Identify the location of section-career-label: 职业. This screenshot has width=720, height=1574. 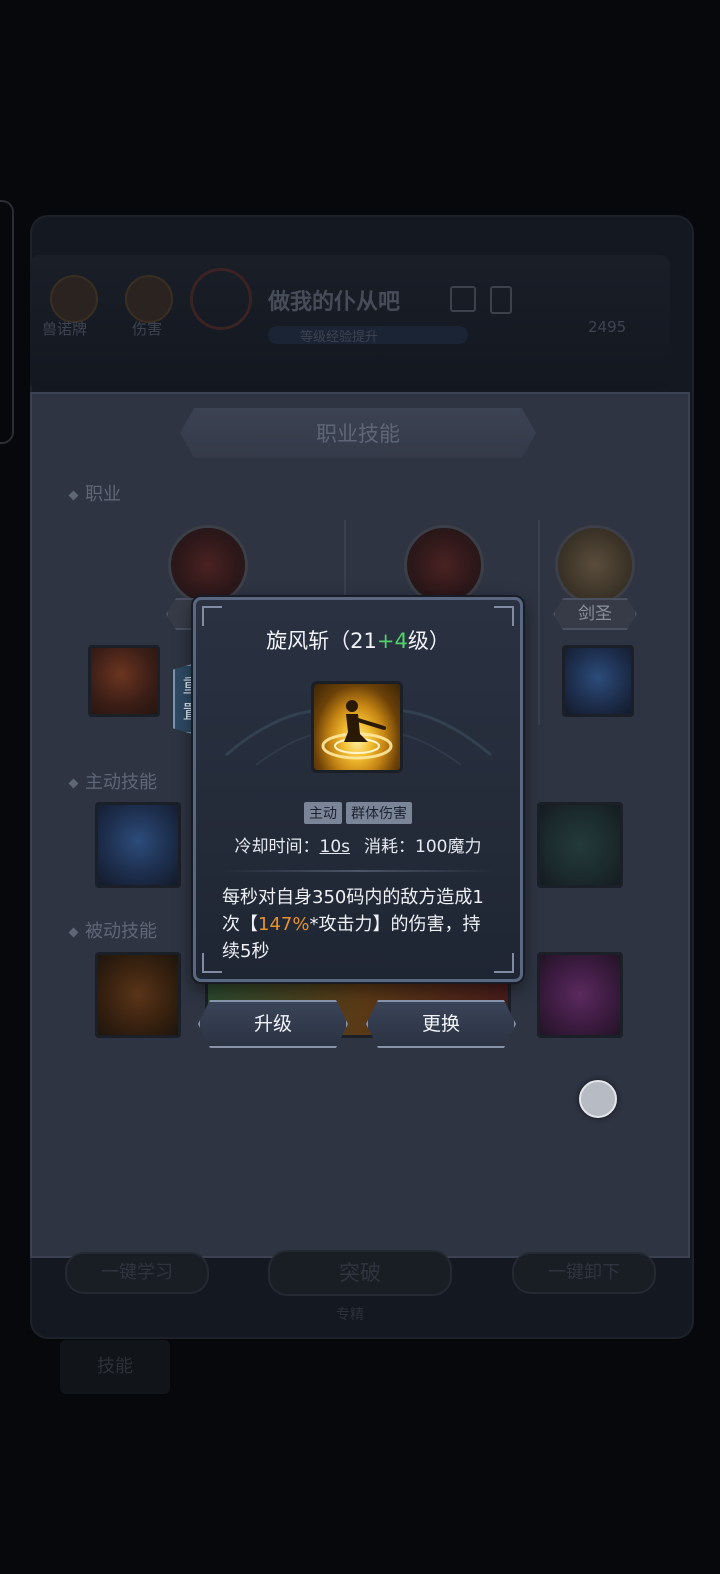
(103, 494).